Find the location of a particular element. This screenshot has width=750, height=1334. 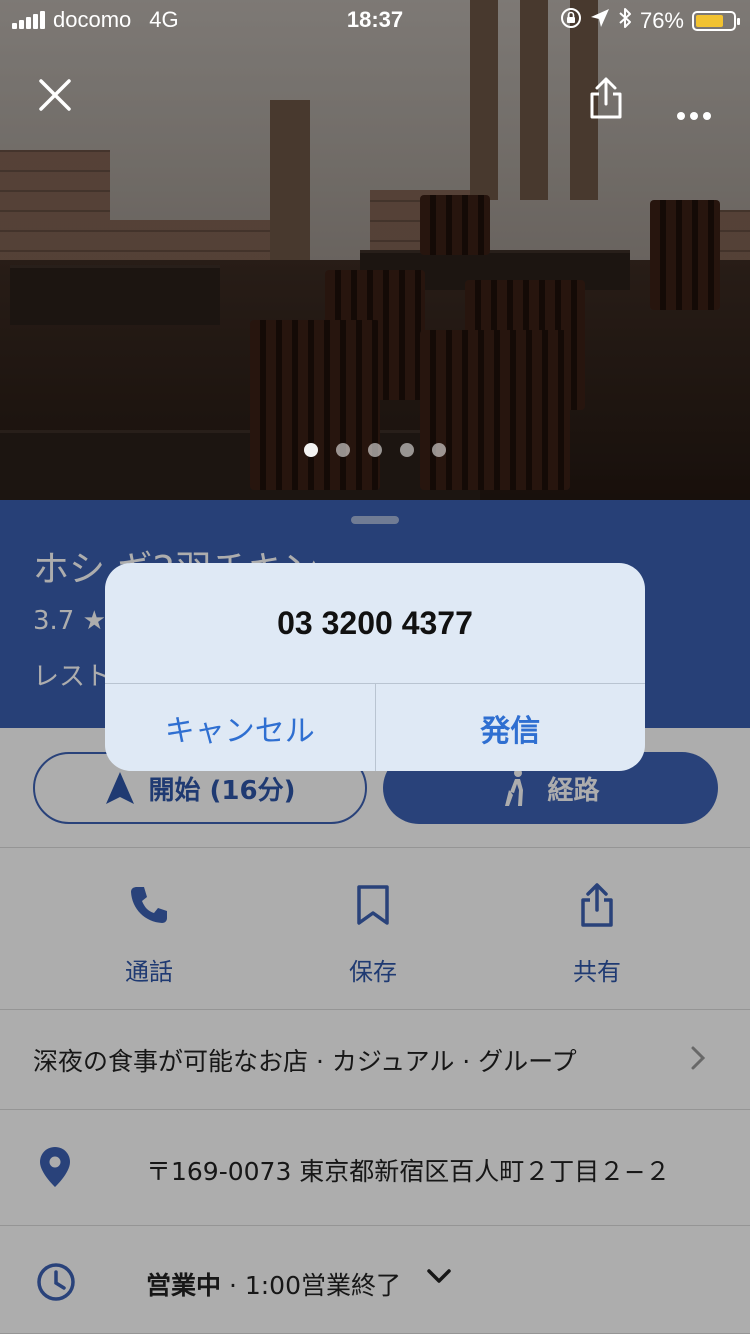

battery-percent: 76% is located at coordinates (661, 20).